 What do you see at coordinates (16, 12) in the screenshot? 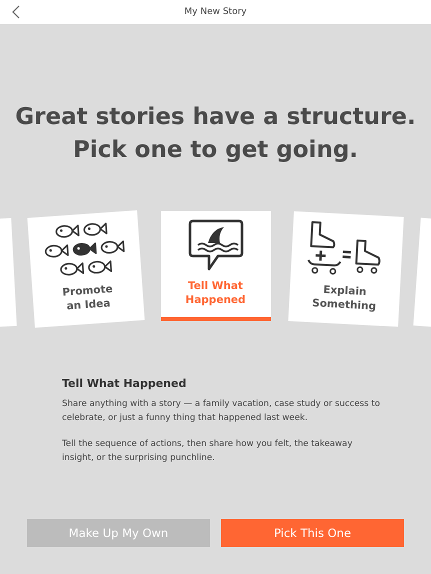
I see `back-icon` at bounding box center [16, 12].